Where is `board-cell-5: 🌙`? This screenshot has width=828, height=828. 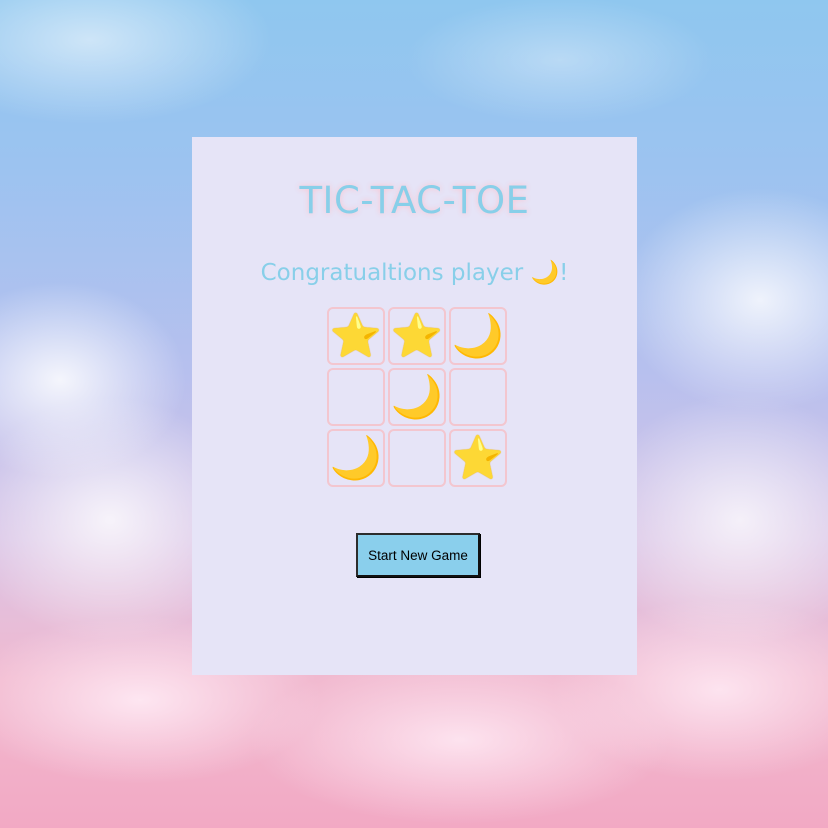 board-cell-5: 🌙 is located at coordinates (417, 397).